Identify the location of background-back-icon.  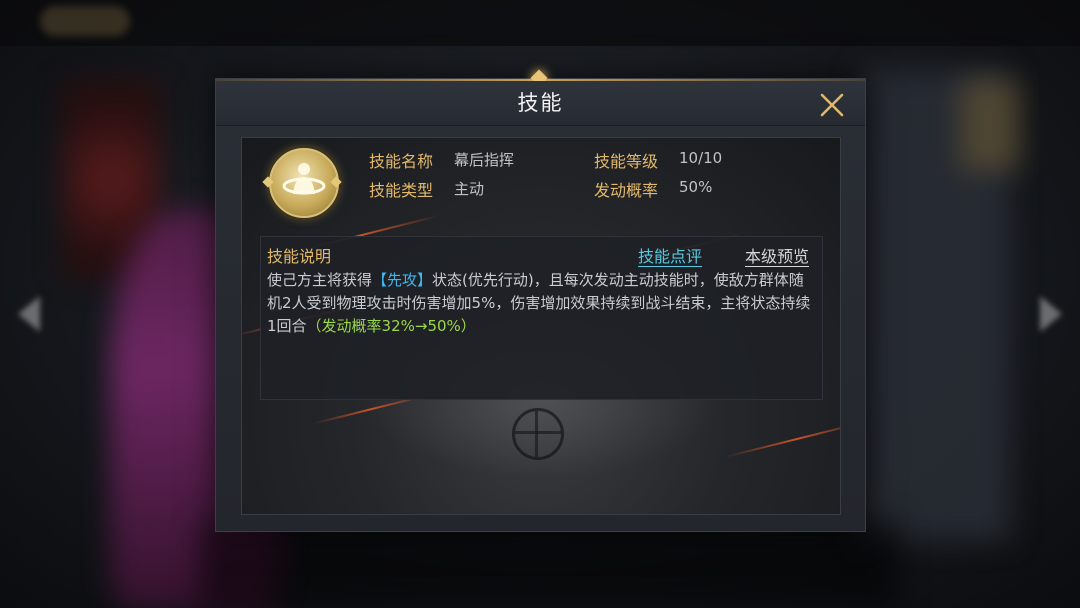
(85, 21).